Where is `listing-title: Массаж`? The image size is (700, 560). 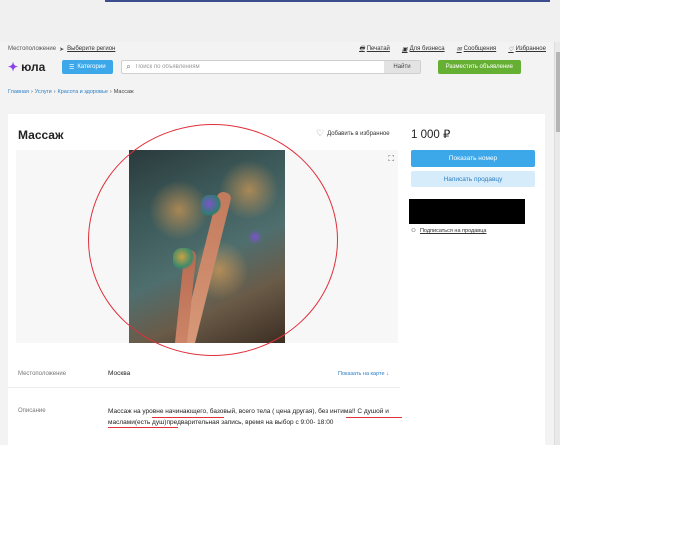 listing-title: Массаж is located at coordinates (41, 135).